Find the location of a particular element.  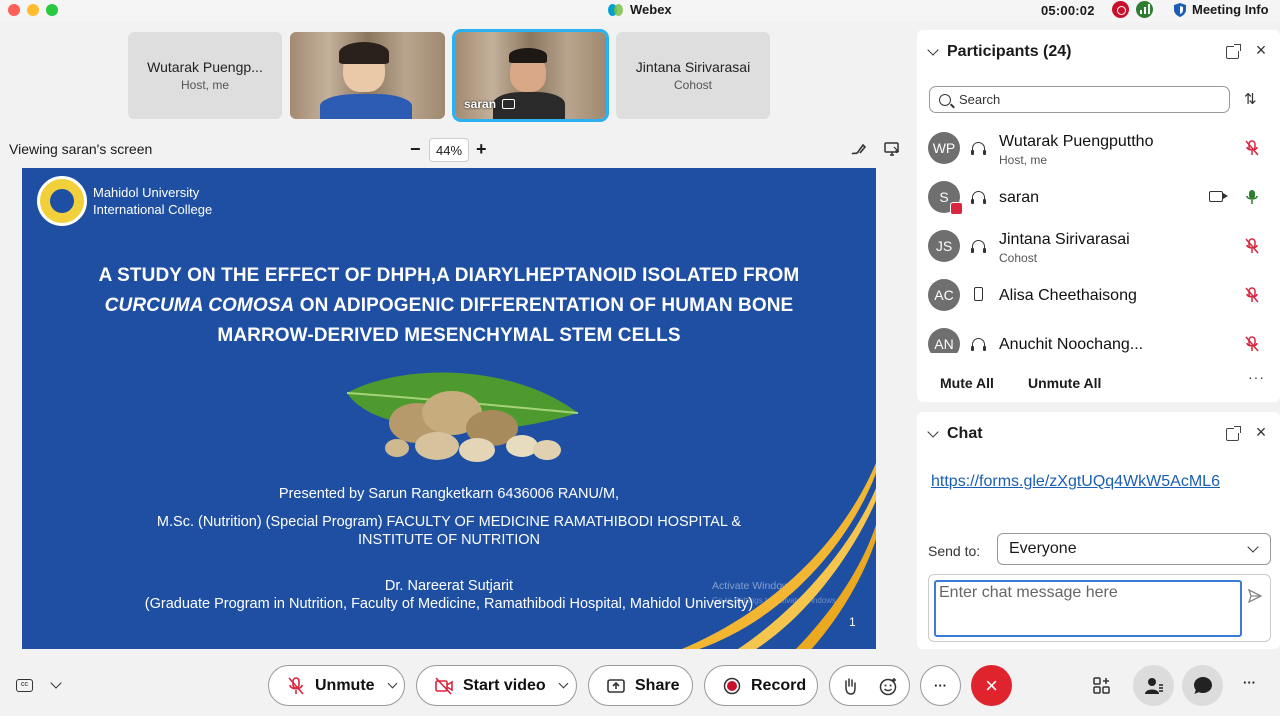

avatar: AC is located at coordinates (944, 295).